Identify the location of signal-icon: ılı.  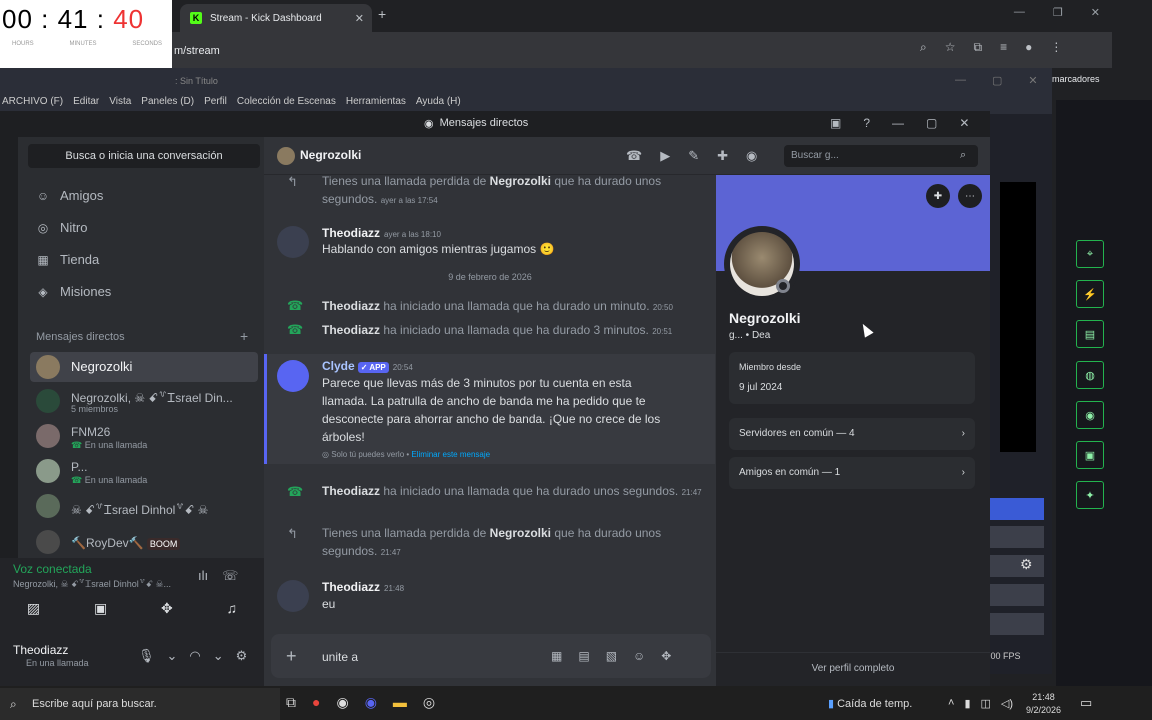
(203, 575).